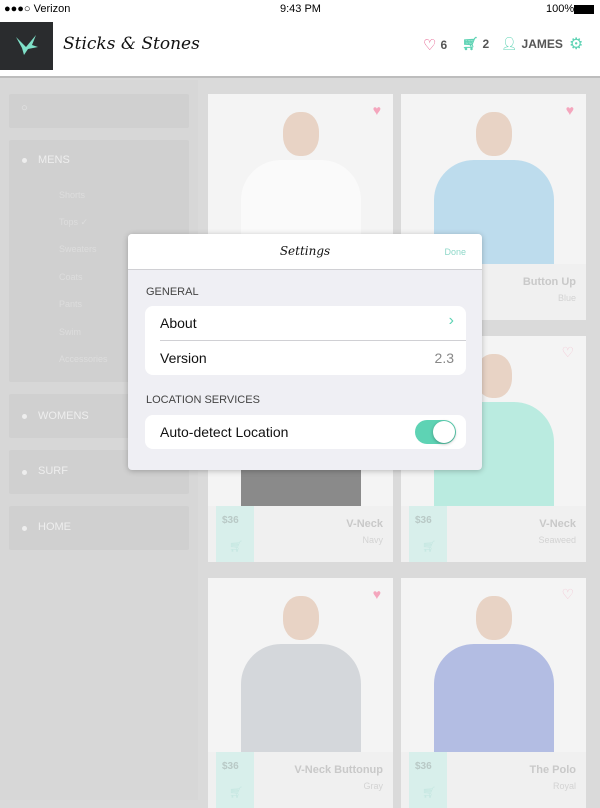 The width and height of the screenshot is (600, 808). I want to click on brand-name: Sticks & Stones, so click(131, 44).